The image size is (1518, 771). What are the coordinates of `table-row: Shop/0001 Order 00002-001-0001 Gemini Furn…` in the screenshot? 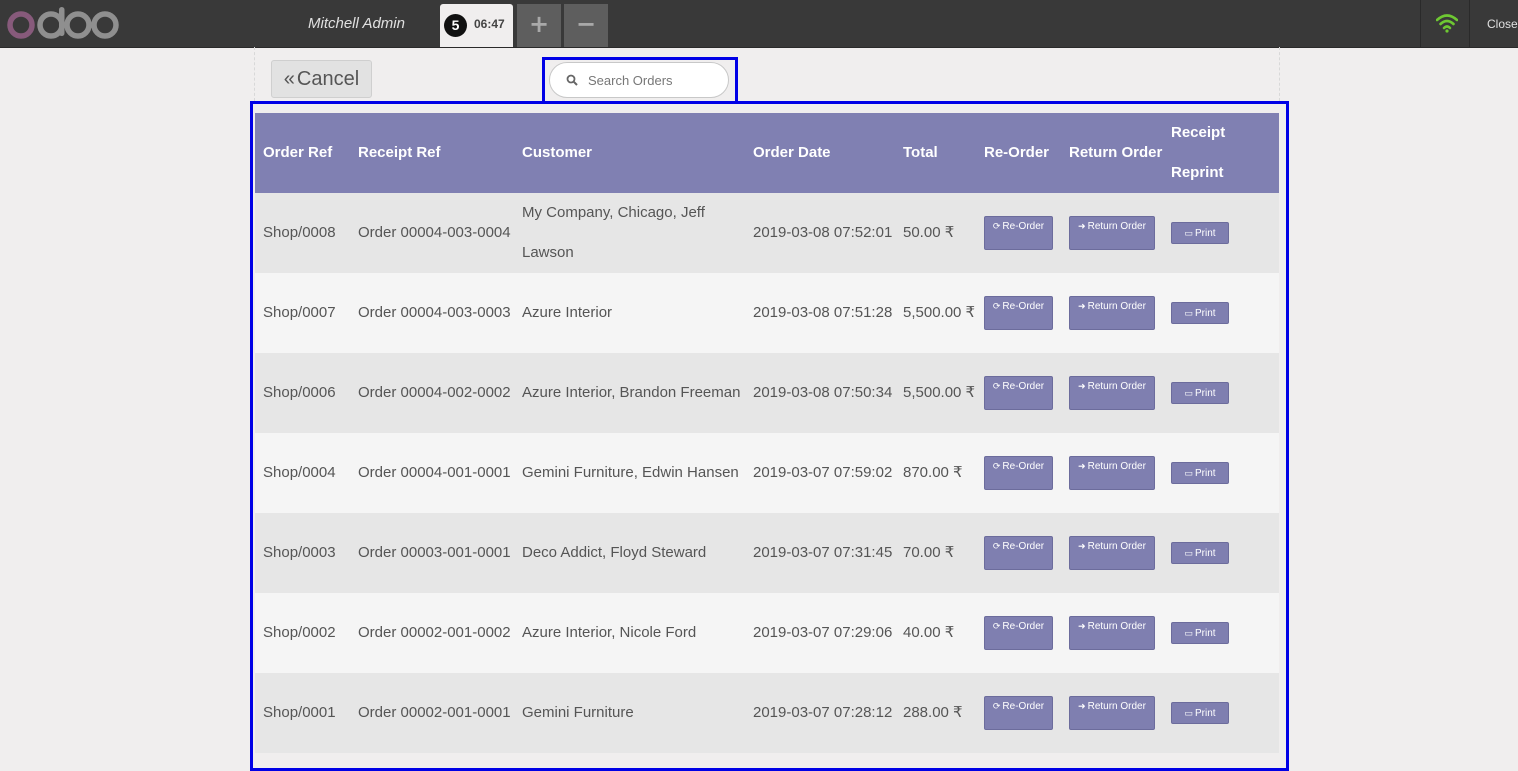 It's located at (767, 713).